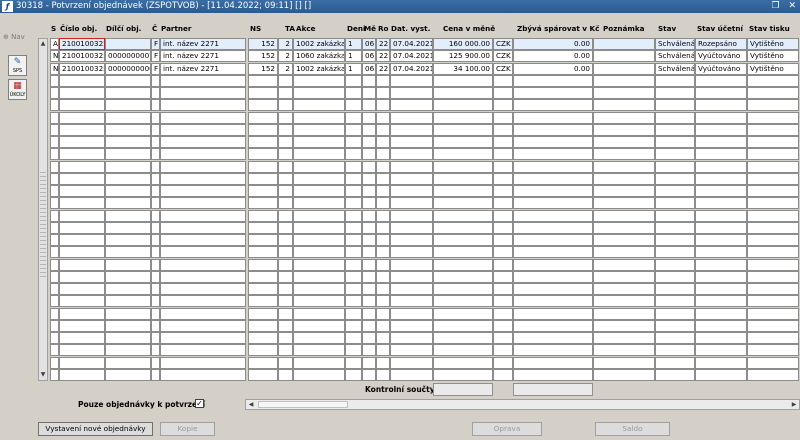 The width and height of the screenshot is (800, 440). Describe the element at coordinates (155, 44) in the screenshot. I see `cell-type: F` at that location.